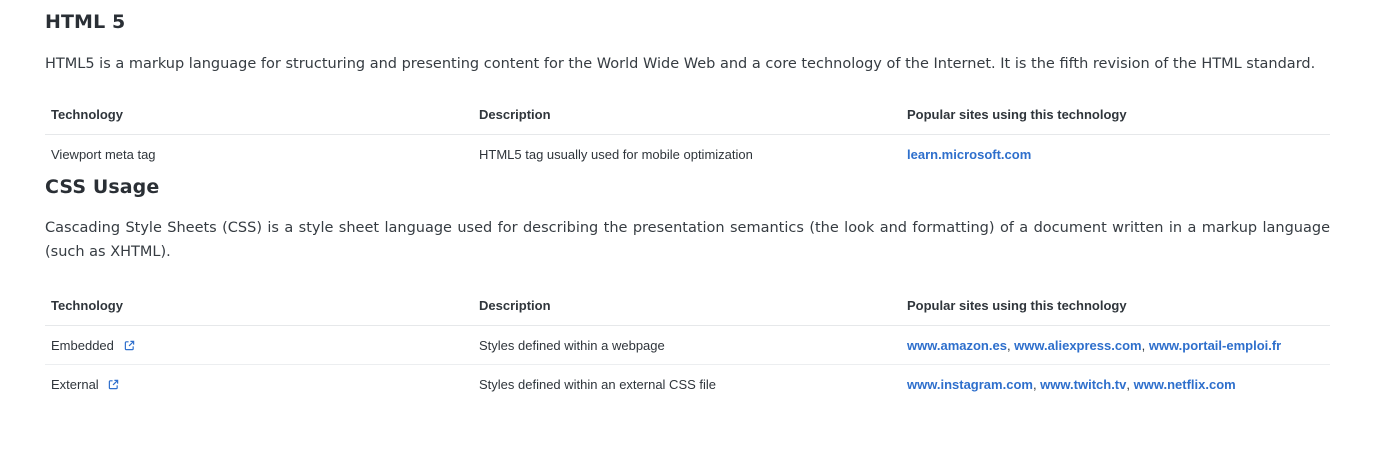 This screenshot has height=458, width=1380. Describe the element at coordinates (75, 384) in the screenshot. I see `technology-label: External` at that location.